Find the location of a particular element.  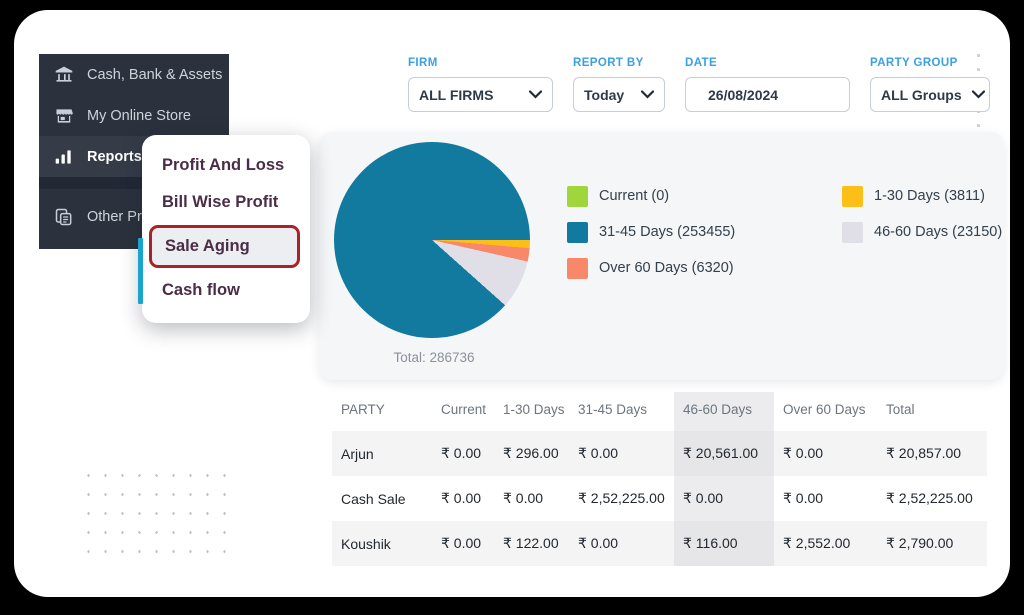

bar-chart-icon is located at coordinates (64, 157).